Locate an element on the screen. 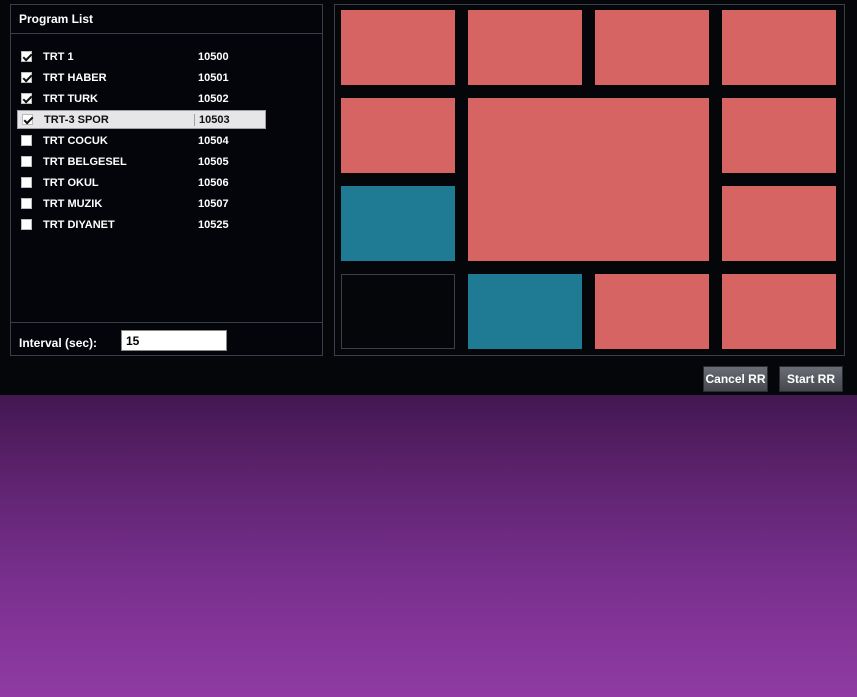 This screenshot has width=857, height=697. program-id: 10505 is located at coordinates (213, 161).